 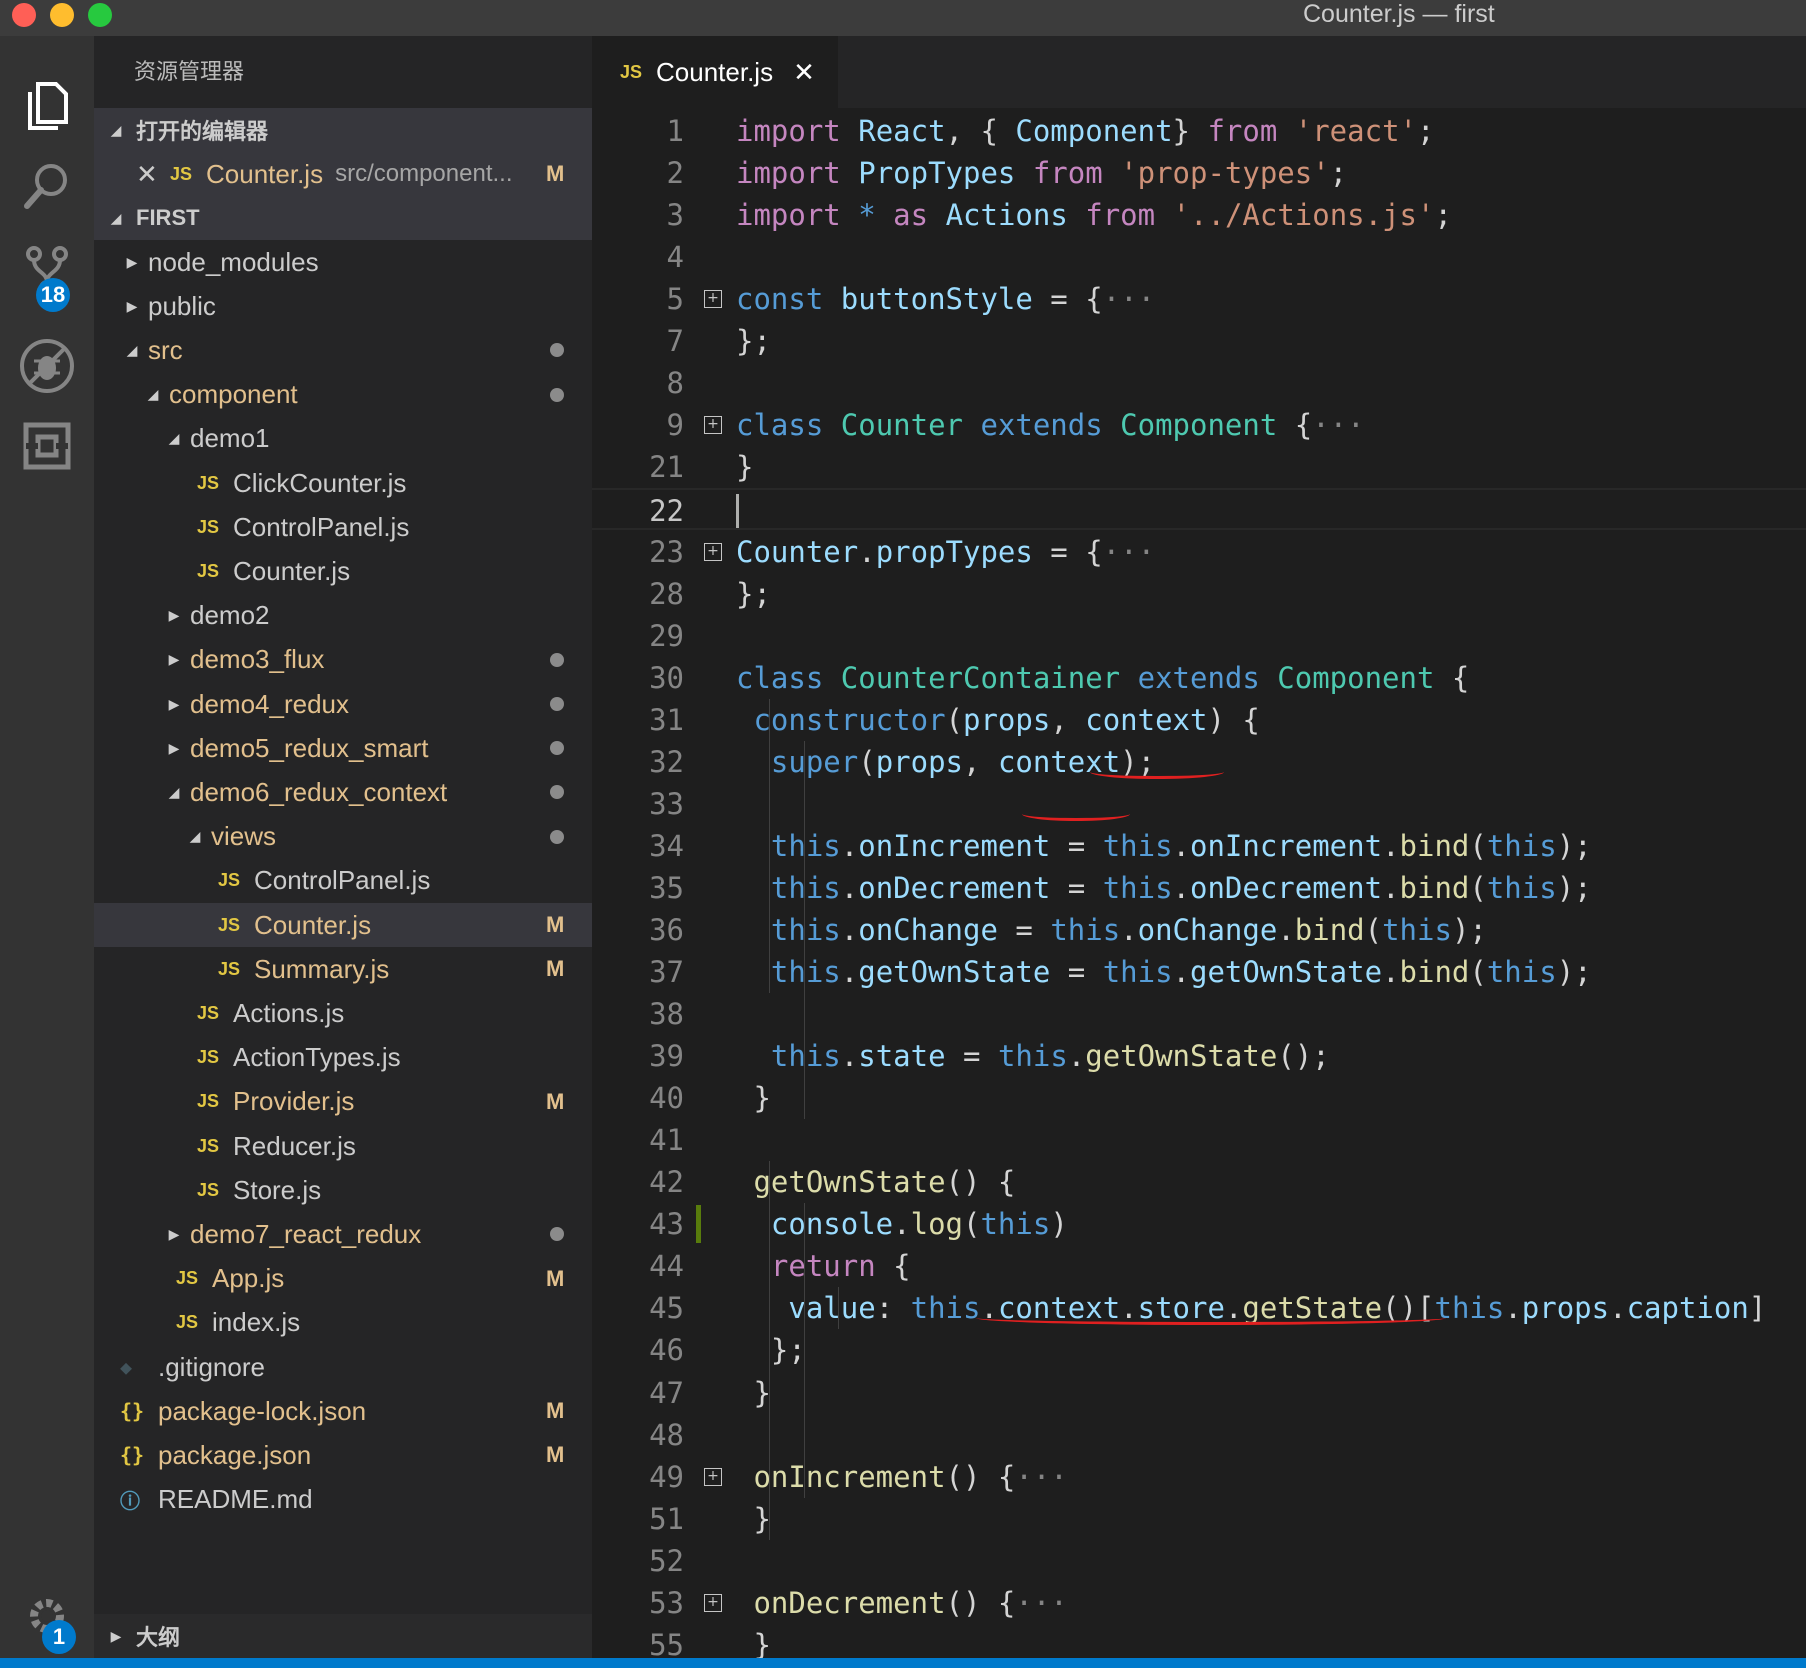 What do you see at coordinates (343, 660) in the screenshot?
I see `tree-folder: ▶ demo3_flux` at bounding box center [343, 660].